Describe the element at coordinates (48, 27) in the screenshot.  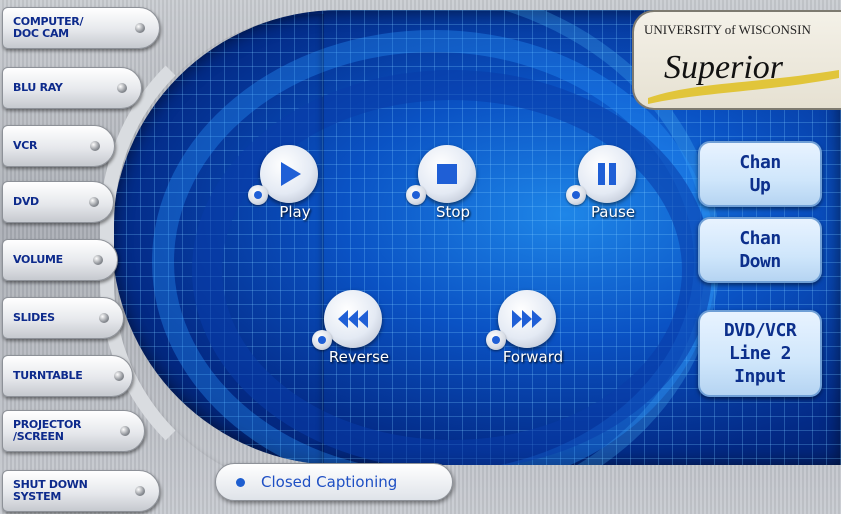
I see `sidebar-item-label: COMPUTER/ DOC CAM` at that location.